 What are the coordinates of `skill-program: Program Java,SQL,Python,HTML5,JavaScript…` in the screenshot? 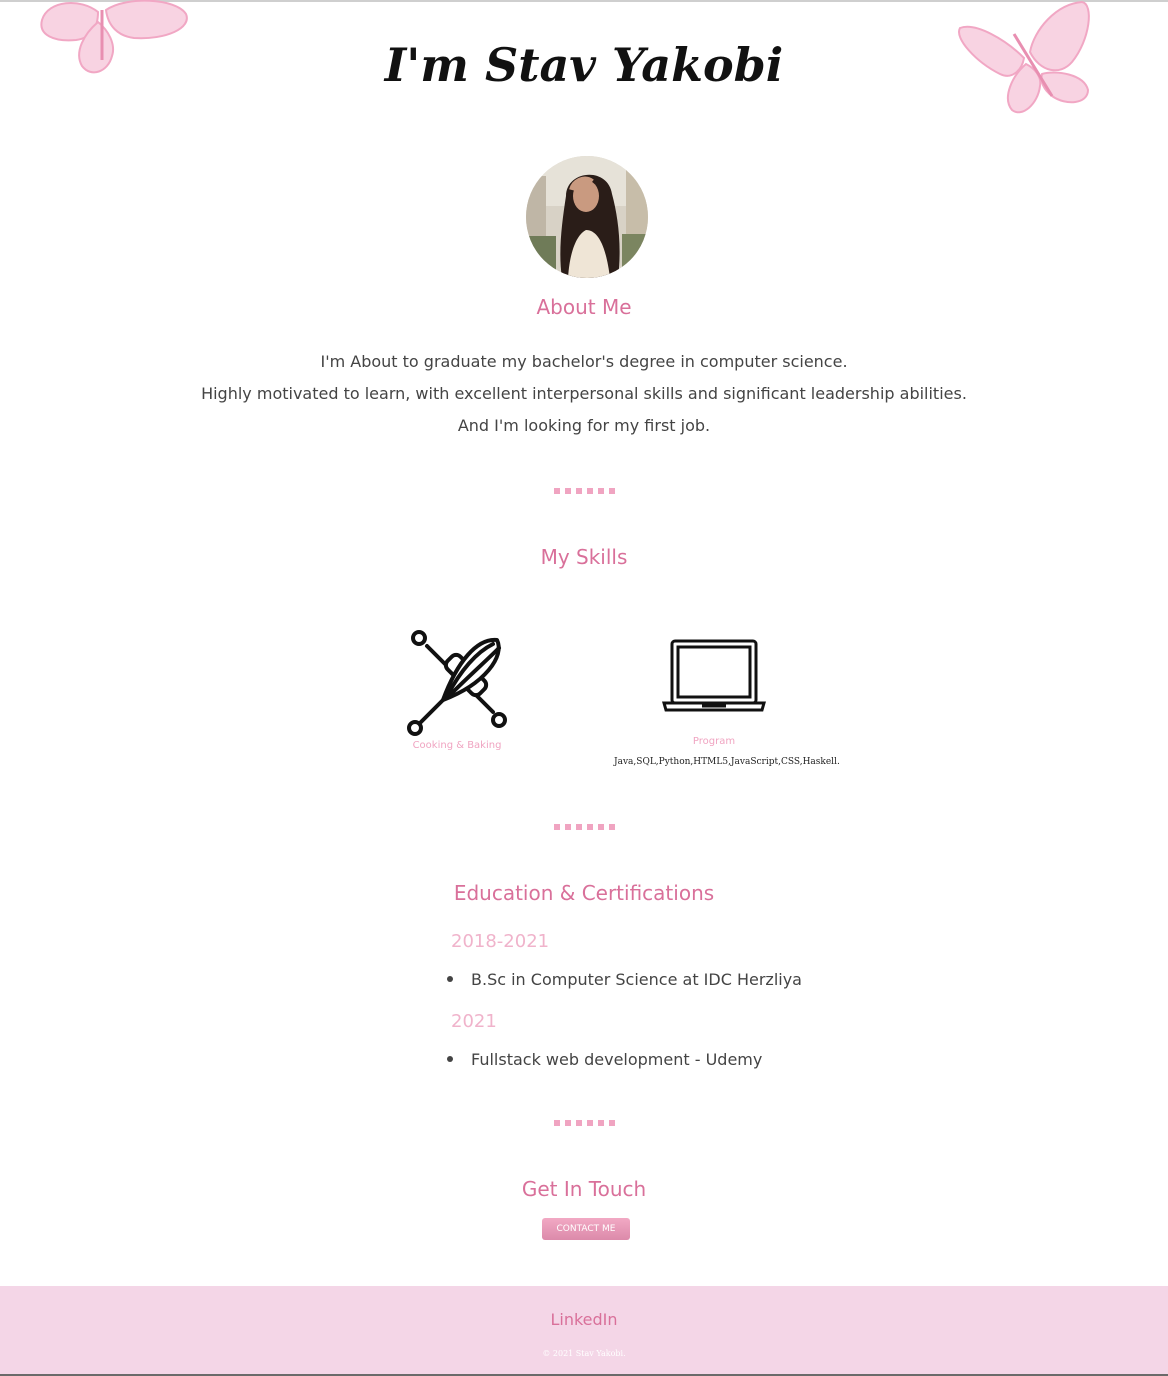 It's located at (727, 702).